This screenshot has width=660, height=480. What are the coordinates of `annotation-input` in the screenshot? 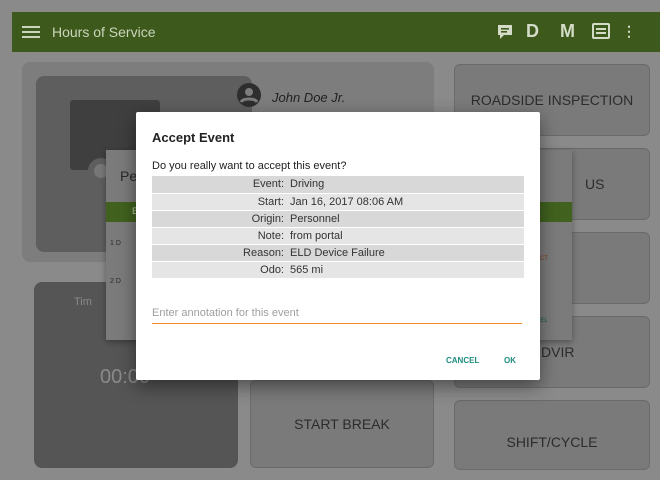 It's located at (337, 313).